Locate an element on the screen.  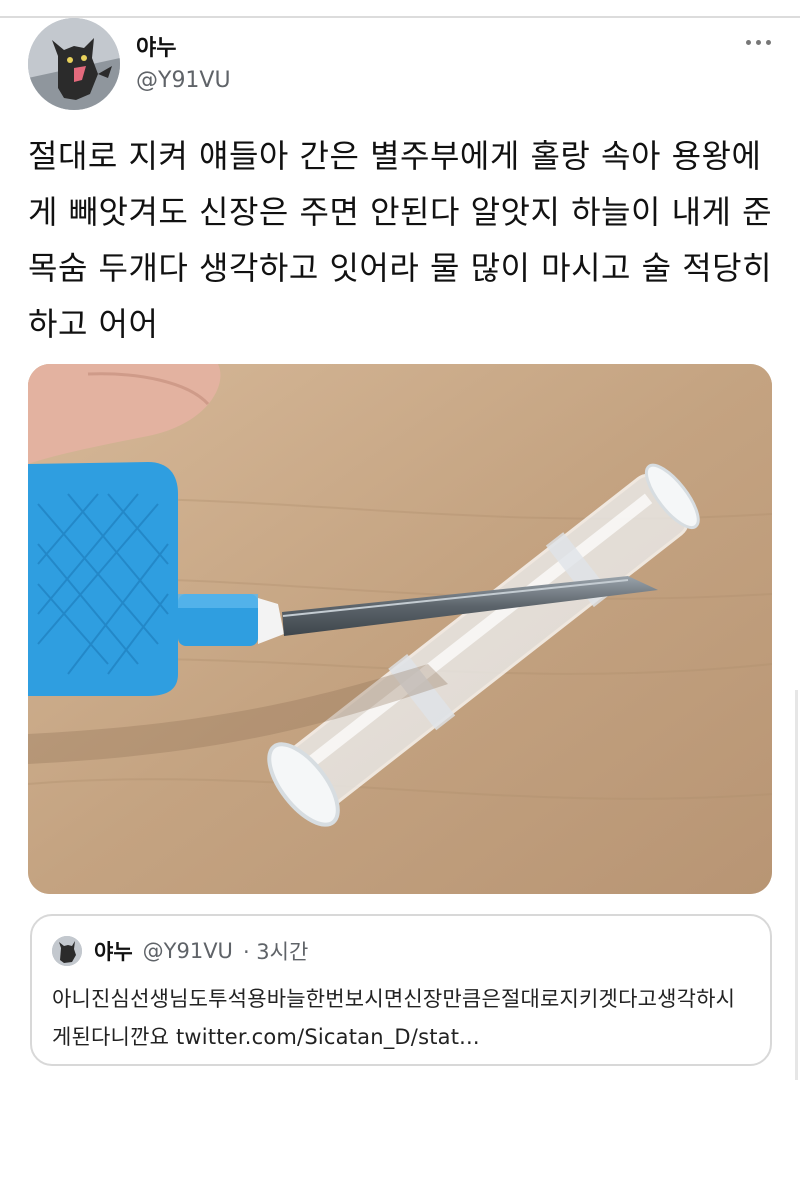
quoted-author-avatar is located at coordinates (67, 951).